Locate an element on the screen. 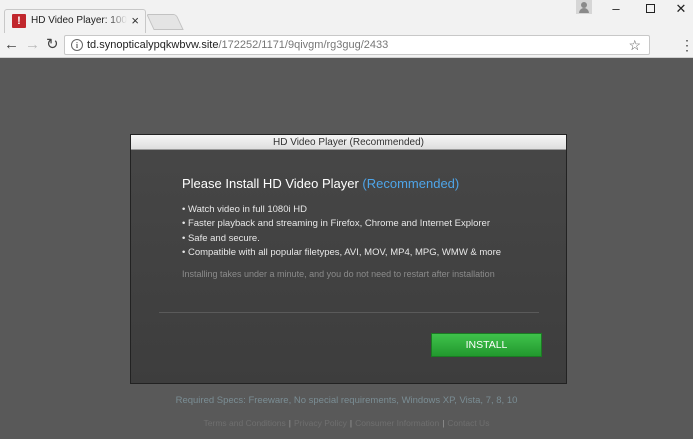  dialog-header: HD Video Player (Recommended) is located at coordinates (348, 142).